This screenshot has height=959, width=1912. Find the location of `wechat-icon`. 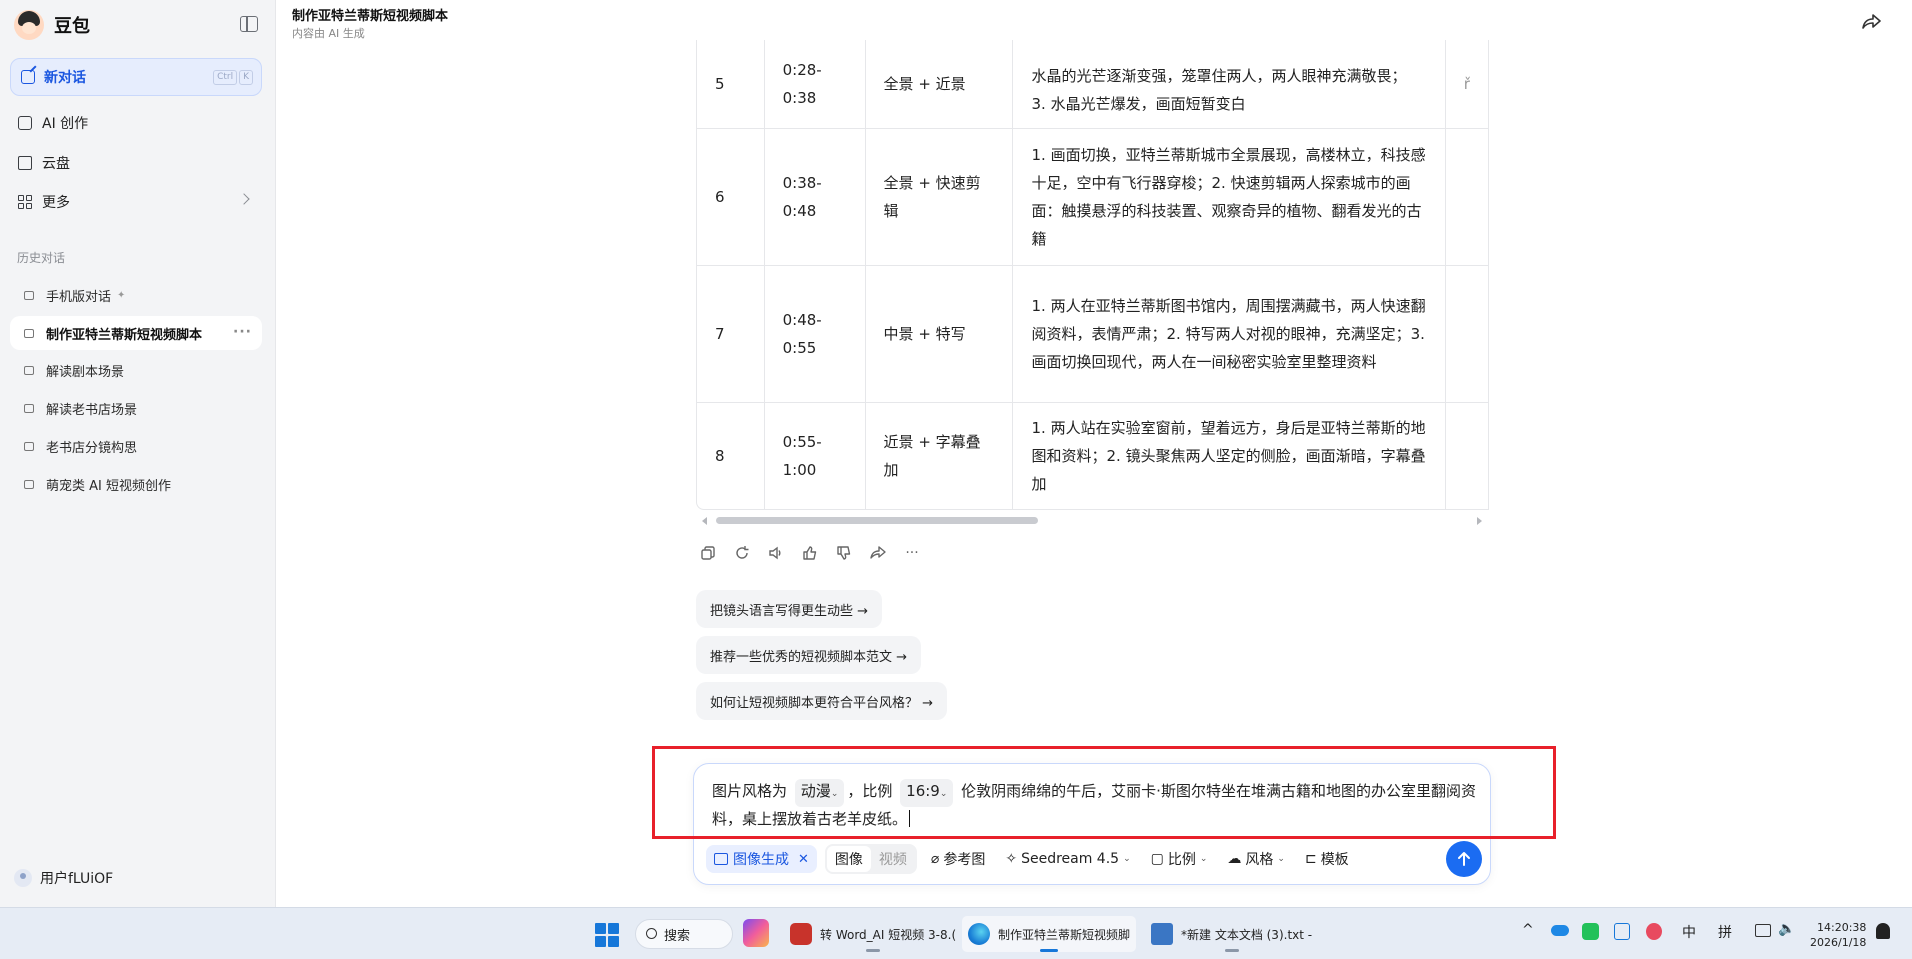

wechat-icon is located at coordinates (1590, 931).